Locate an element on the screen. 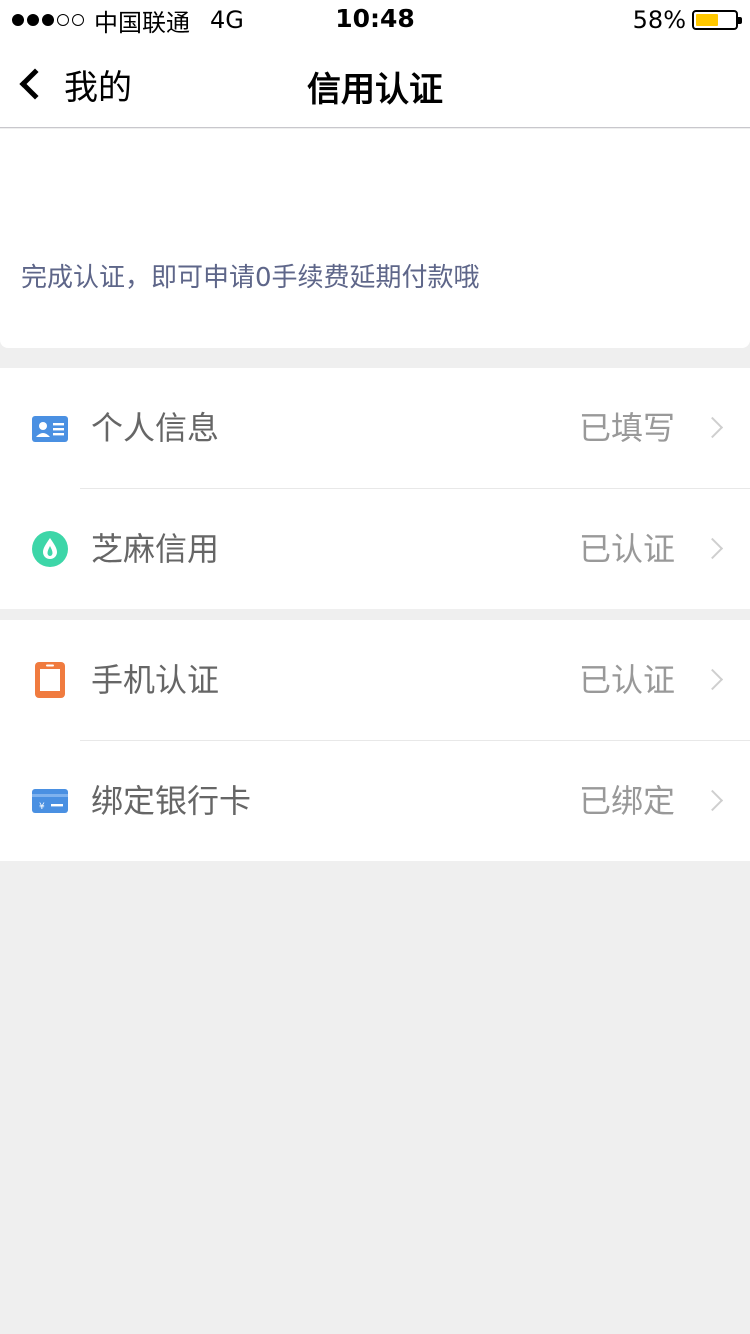  auth-item-phone: 手机认证 已认证 is located at coordinates (375, 680).